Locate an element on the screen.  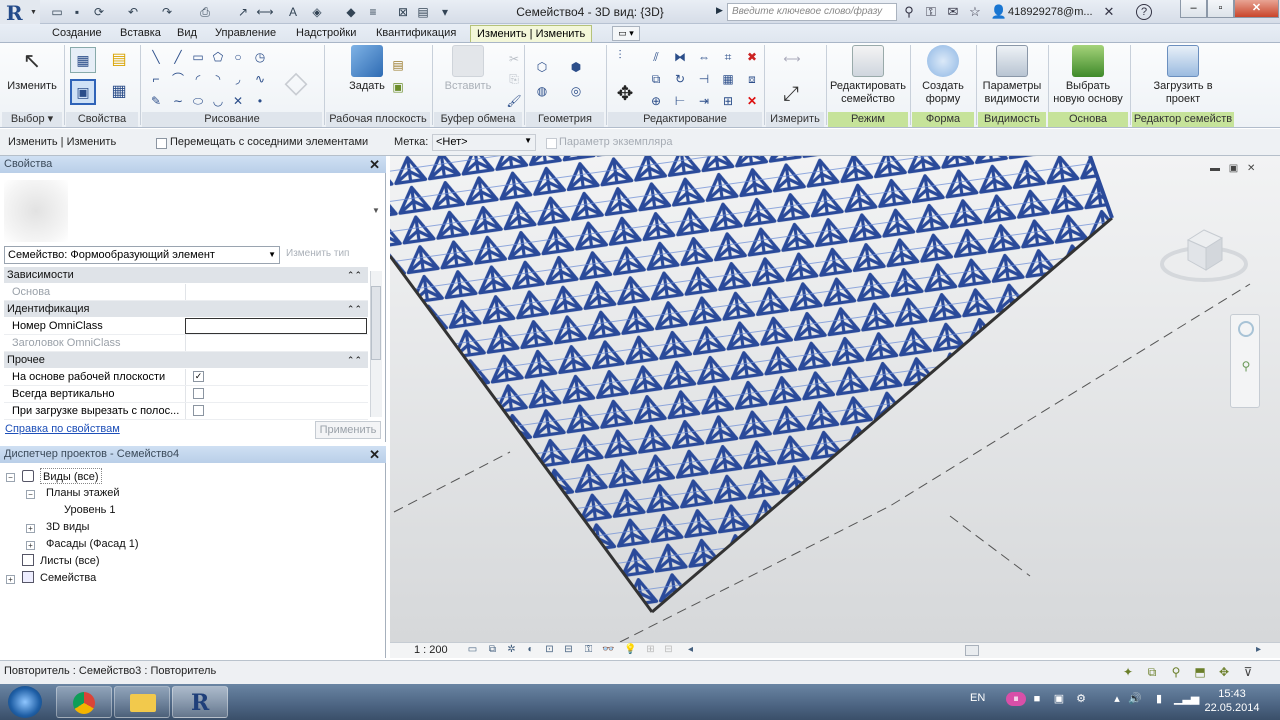
start-button is located at coordinates (25, 702).